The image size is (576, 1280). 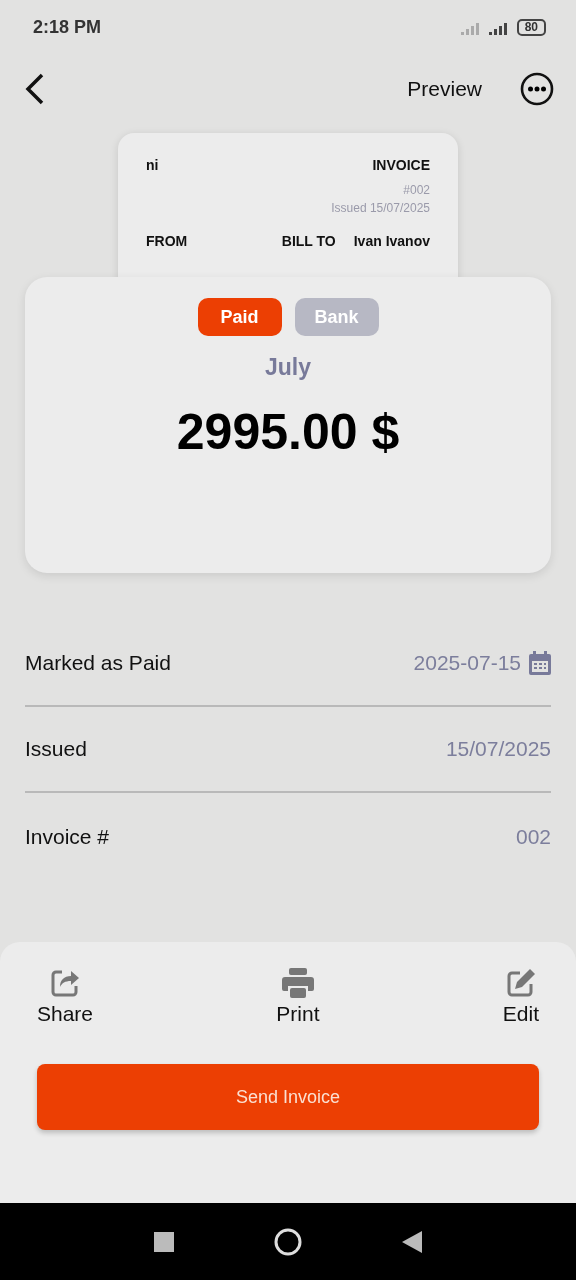 I want to click on status-chip: Paid, so click(x=239, y=317).